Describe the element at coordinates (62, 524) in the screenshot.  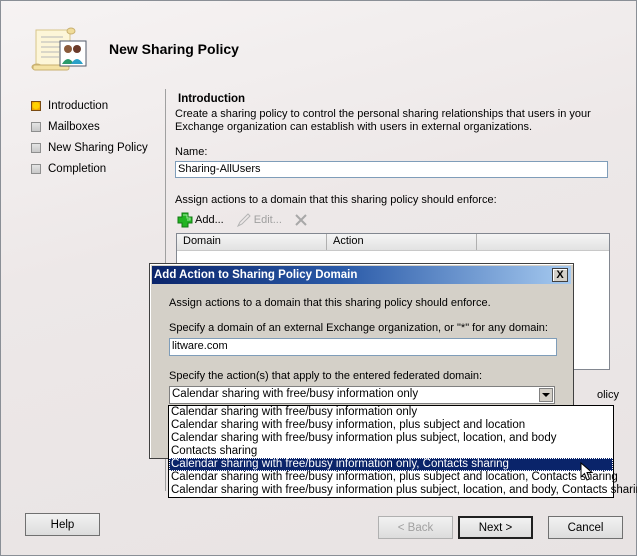
I see `help-button: Help` at that location.